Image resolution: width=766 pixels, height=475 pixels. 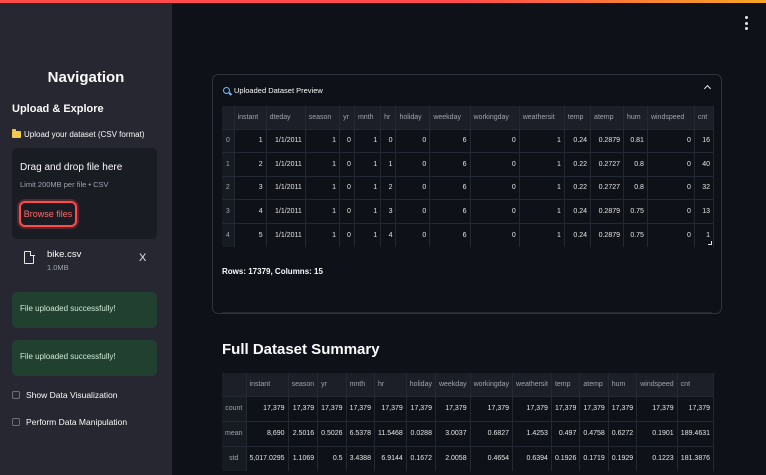 What do you see at coordinates (607, 187) in the screenshot?
I see `table-cell: 0.2727` at bounding box center [607, 187].